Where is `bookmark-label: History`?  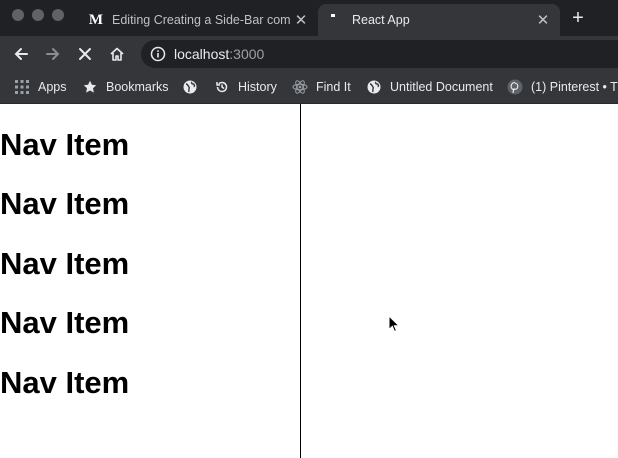 bookmark-label: History is located at coordinates (257, 87).